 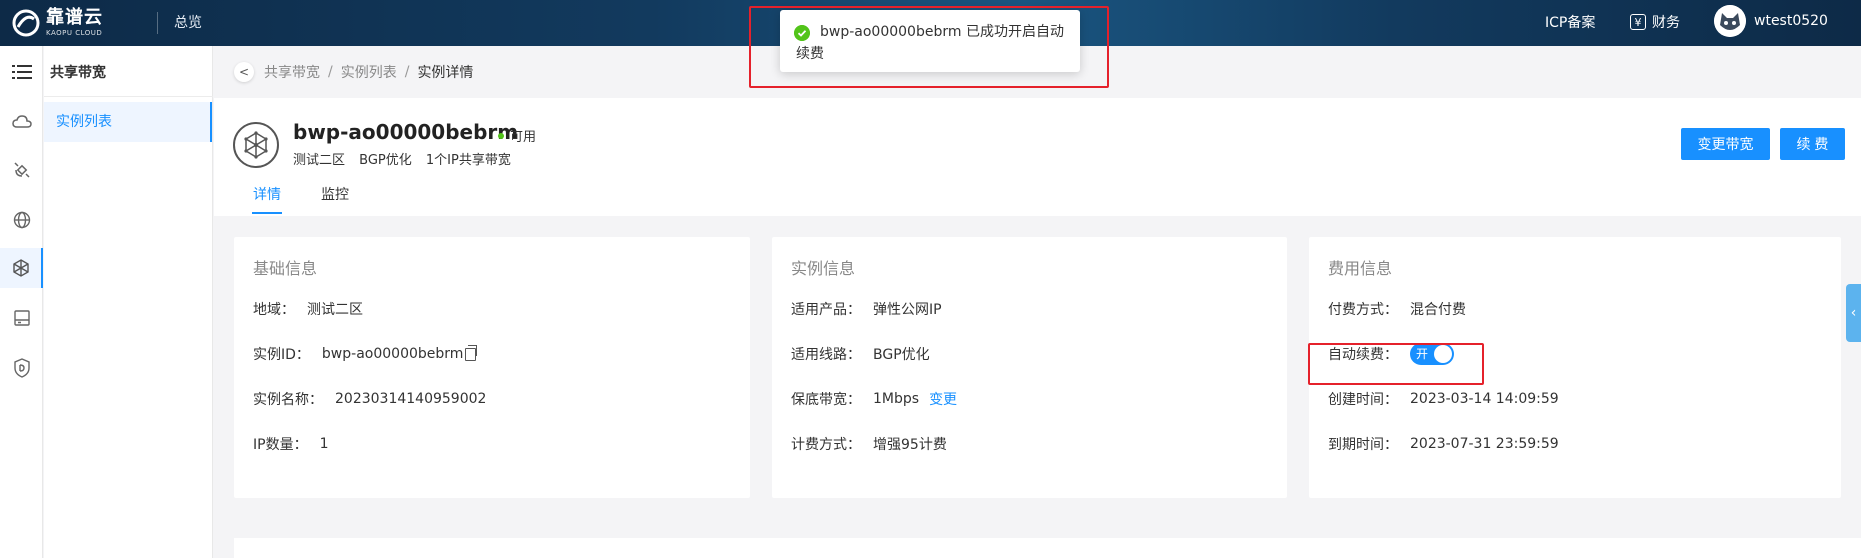 I want to click on logo: 靠谱云 KAOPU CLOUD, so click(x=72, y=23).